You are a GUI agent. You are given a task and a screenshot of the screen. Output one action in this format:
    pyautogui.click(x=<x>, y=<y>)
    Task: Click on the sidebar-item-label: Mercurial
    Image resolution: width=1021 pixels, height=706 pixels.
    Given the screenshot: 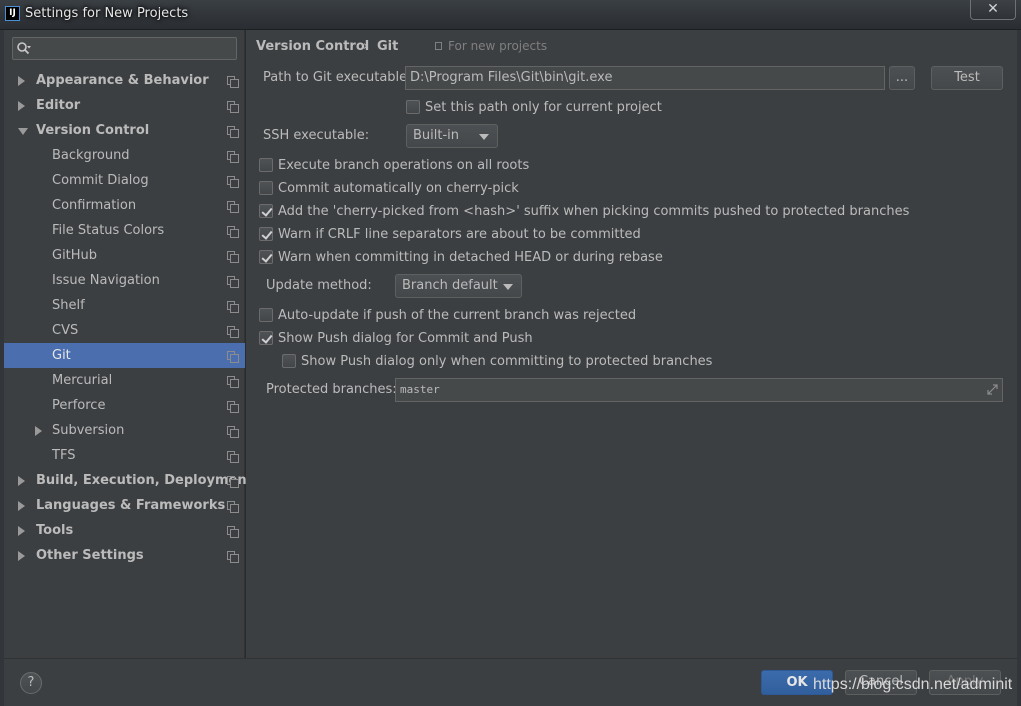 What is the action you would take?
    pyautogui.click(x=82, y=380)
    